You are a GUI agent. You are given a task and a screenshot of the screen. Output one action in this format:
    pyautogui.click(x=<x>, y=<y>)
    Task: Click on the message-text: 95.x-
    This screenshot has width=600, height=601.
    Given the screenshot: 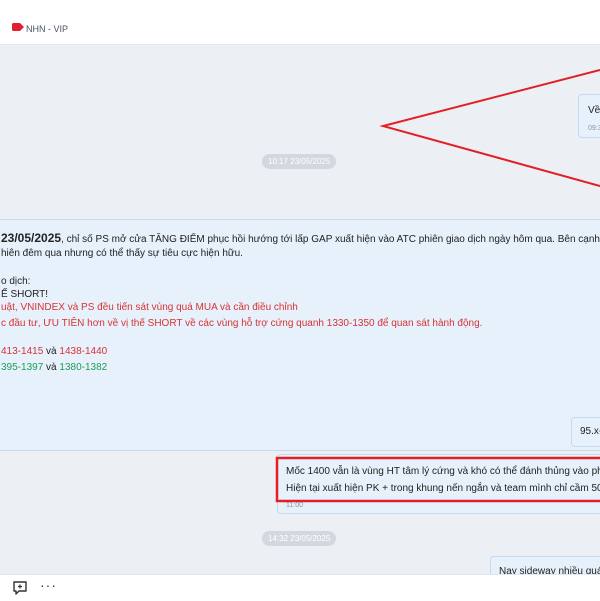 What is the action you would take?
    pyautogui.click(x=590, y=431)
    